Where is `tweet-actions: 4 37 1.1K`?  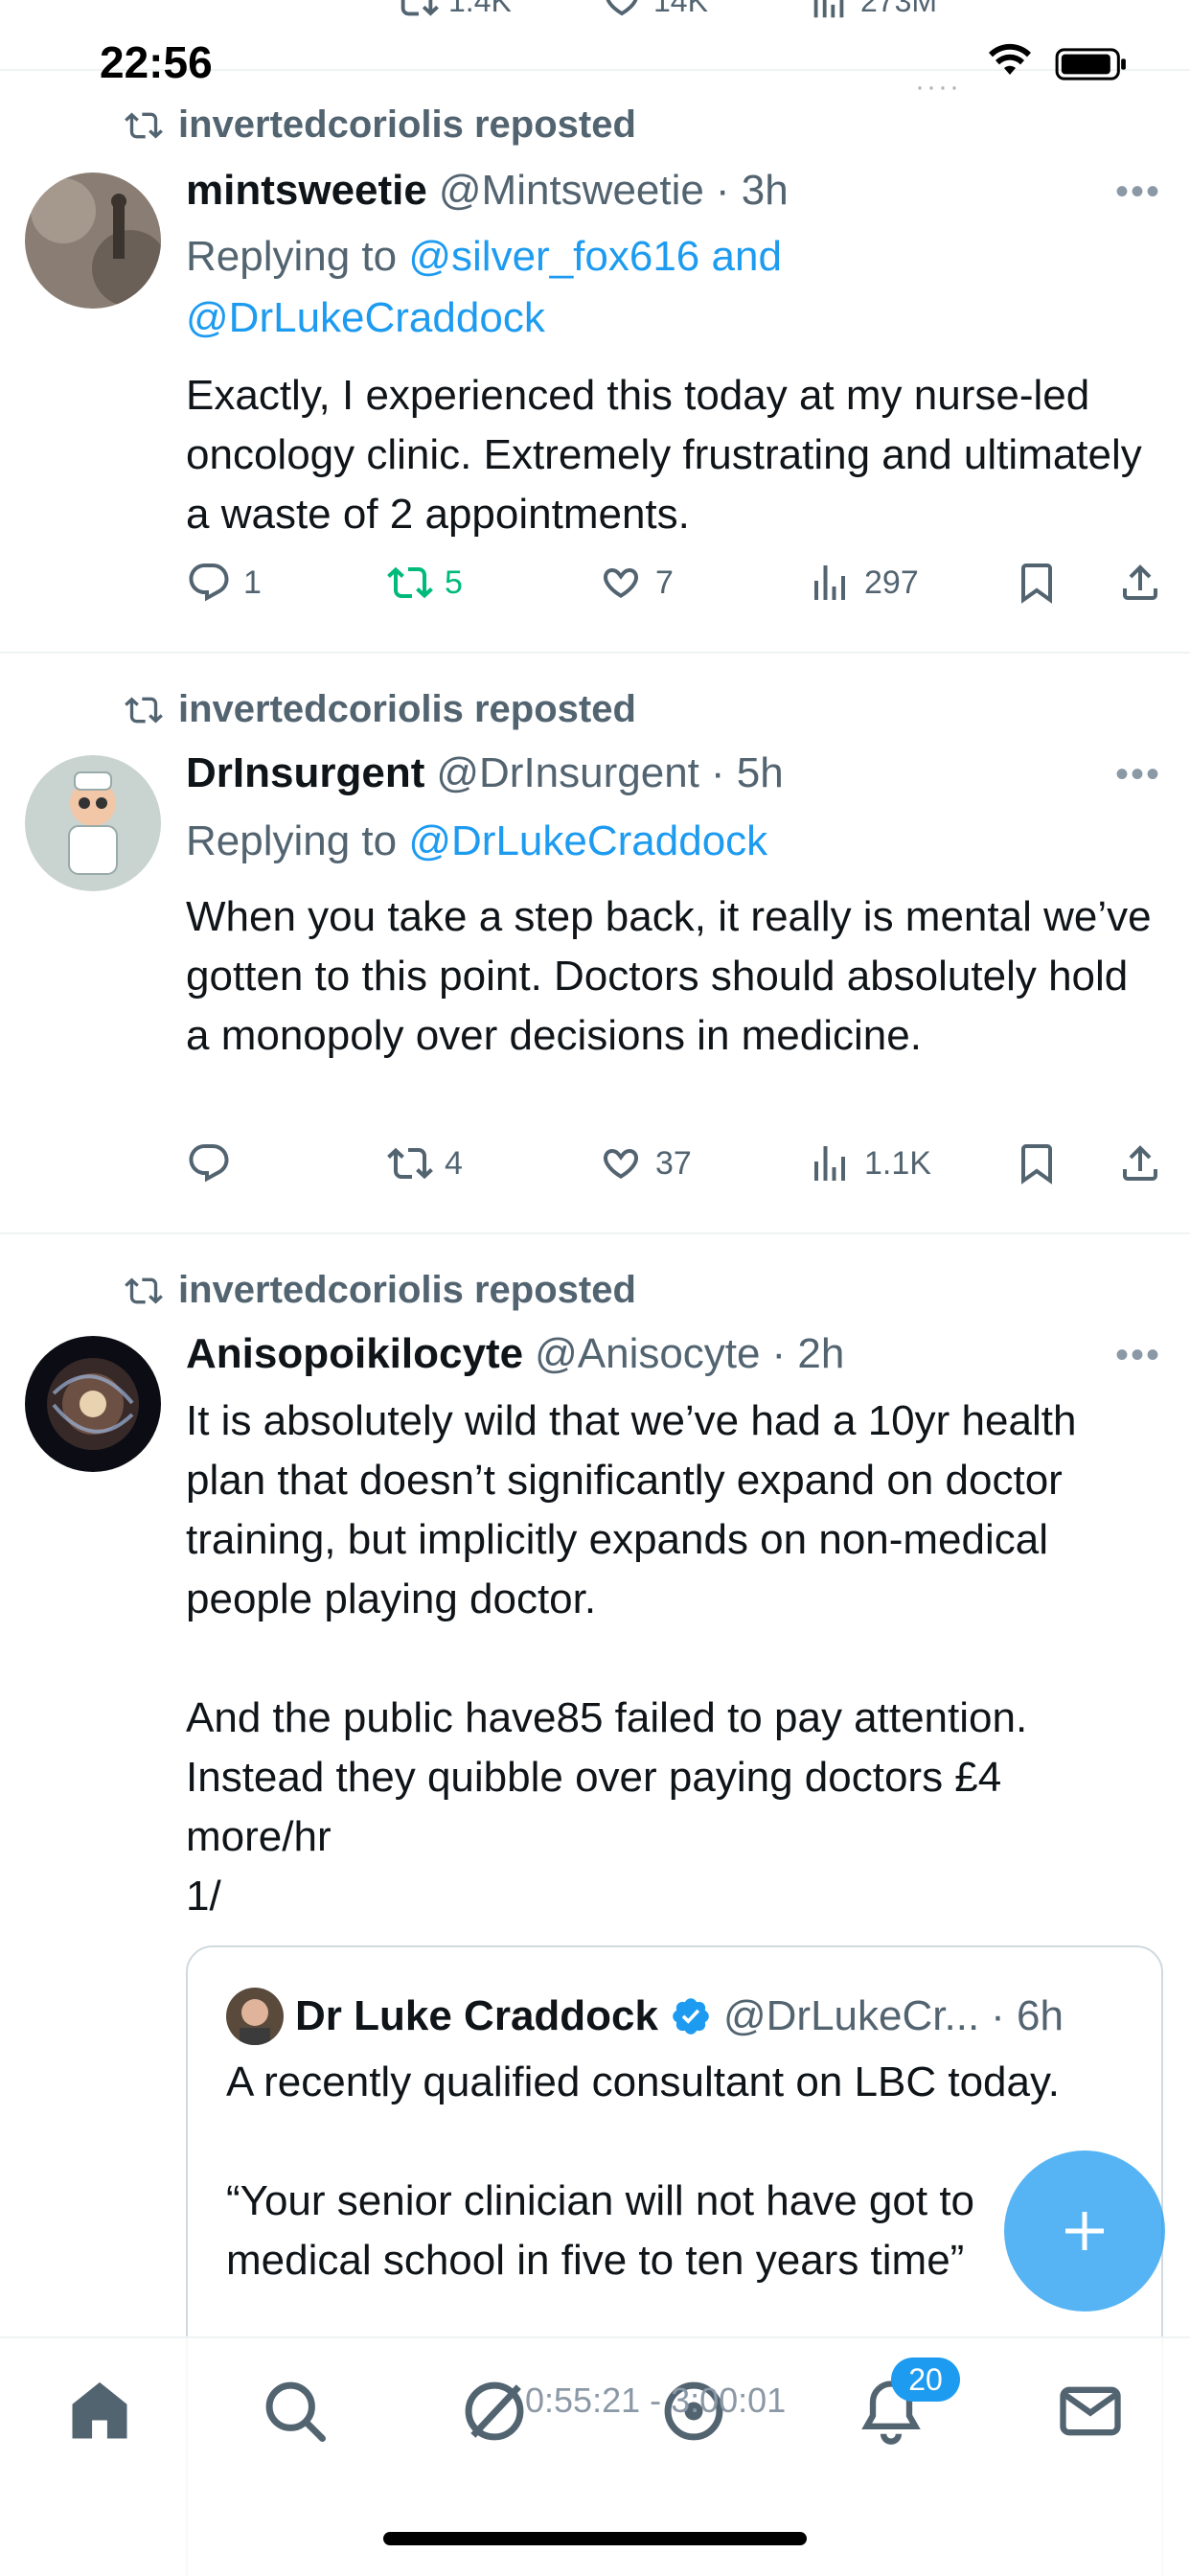 tweet-actions: 4 37 1.1K is located at coordinates (674, 1169).